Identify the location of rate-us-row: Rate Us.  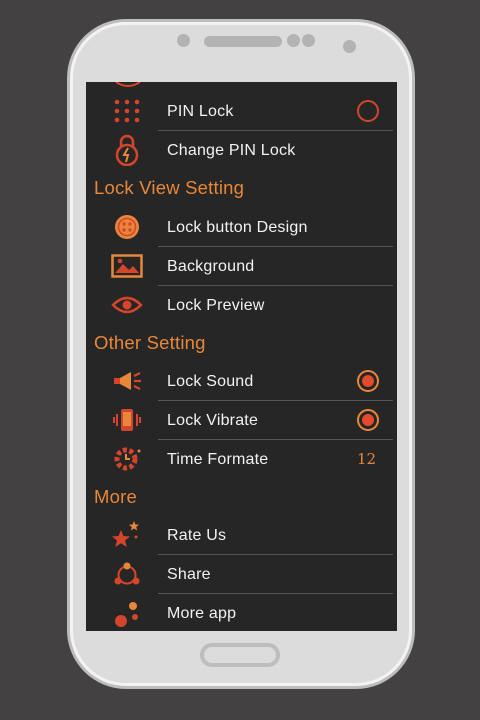
(241, 535).